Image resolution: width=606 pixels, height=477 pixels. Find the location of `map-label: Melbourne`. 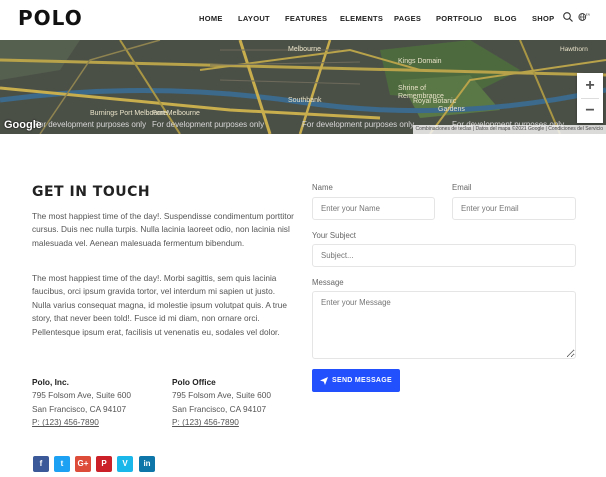

map-label: Melbourne is located at coordinates (305, 49).